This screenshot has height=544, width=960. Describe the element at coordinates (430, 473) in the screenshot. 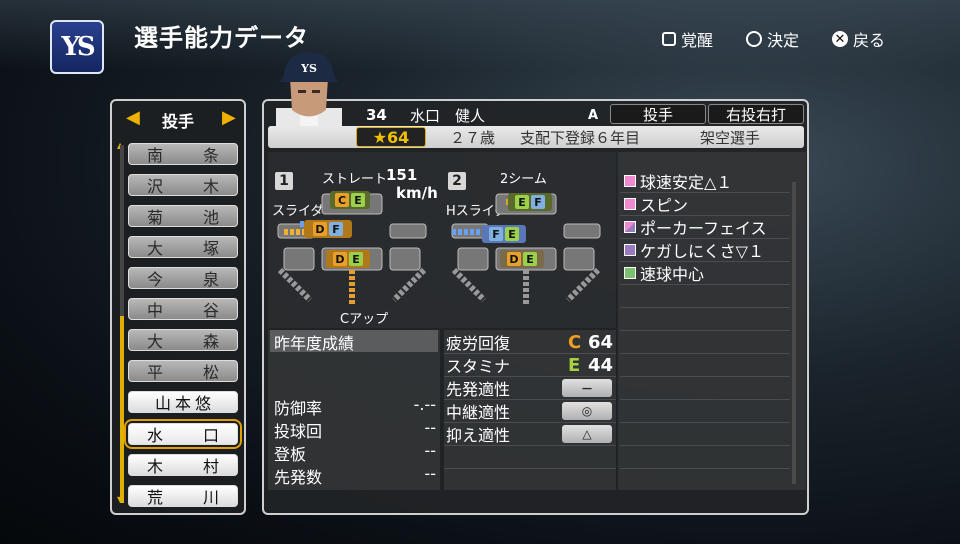

I see `starts-value: --` at that location.